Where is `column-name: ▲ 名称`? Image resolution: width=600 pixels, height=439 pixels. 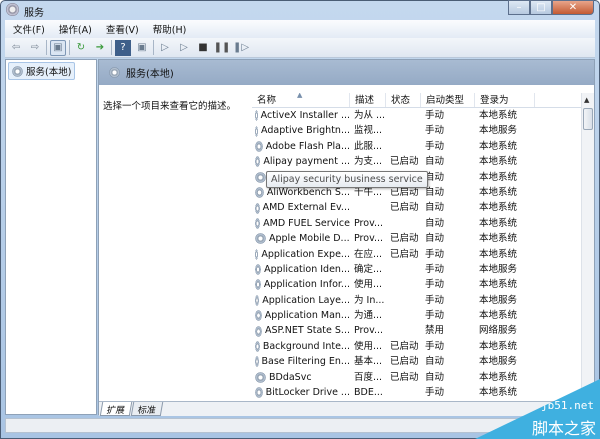
column-name: ▲ 名称 is located at coordinates (301, 100).